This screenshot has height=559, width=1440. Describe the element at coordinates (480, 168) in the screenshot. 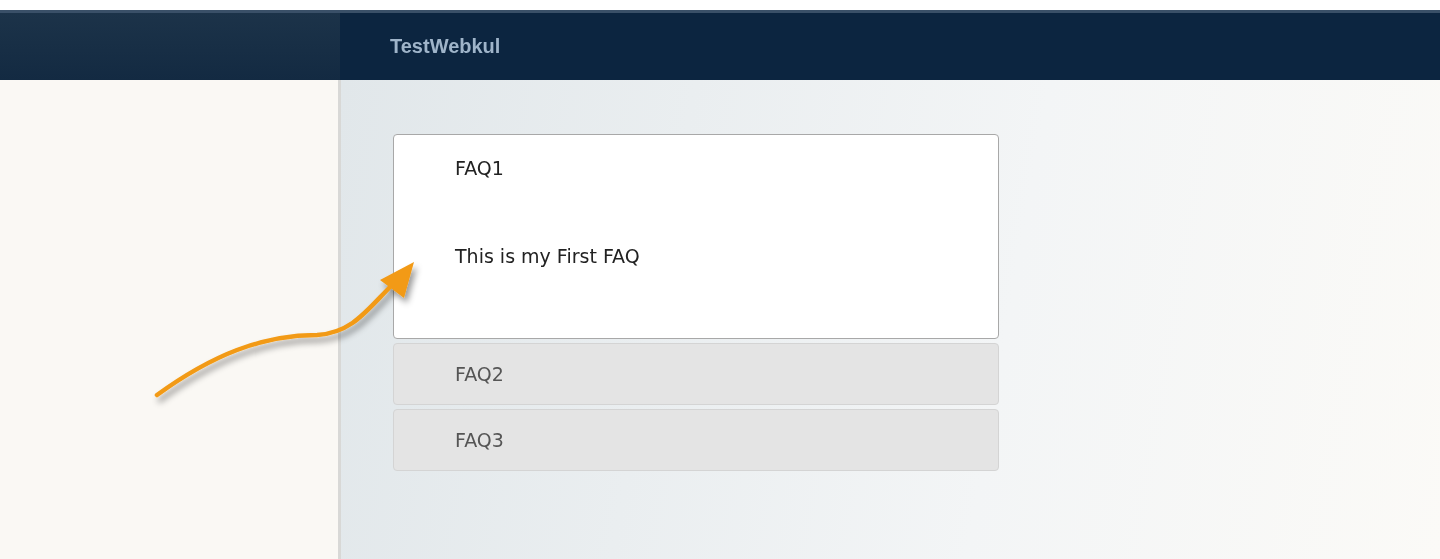

I see `faq-question: FAQ1` at that location.